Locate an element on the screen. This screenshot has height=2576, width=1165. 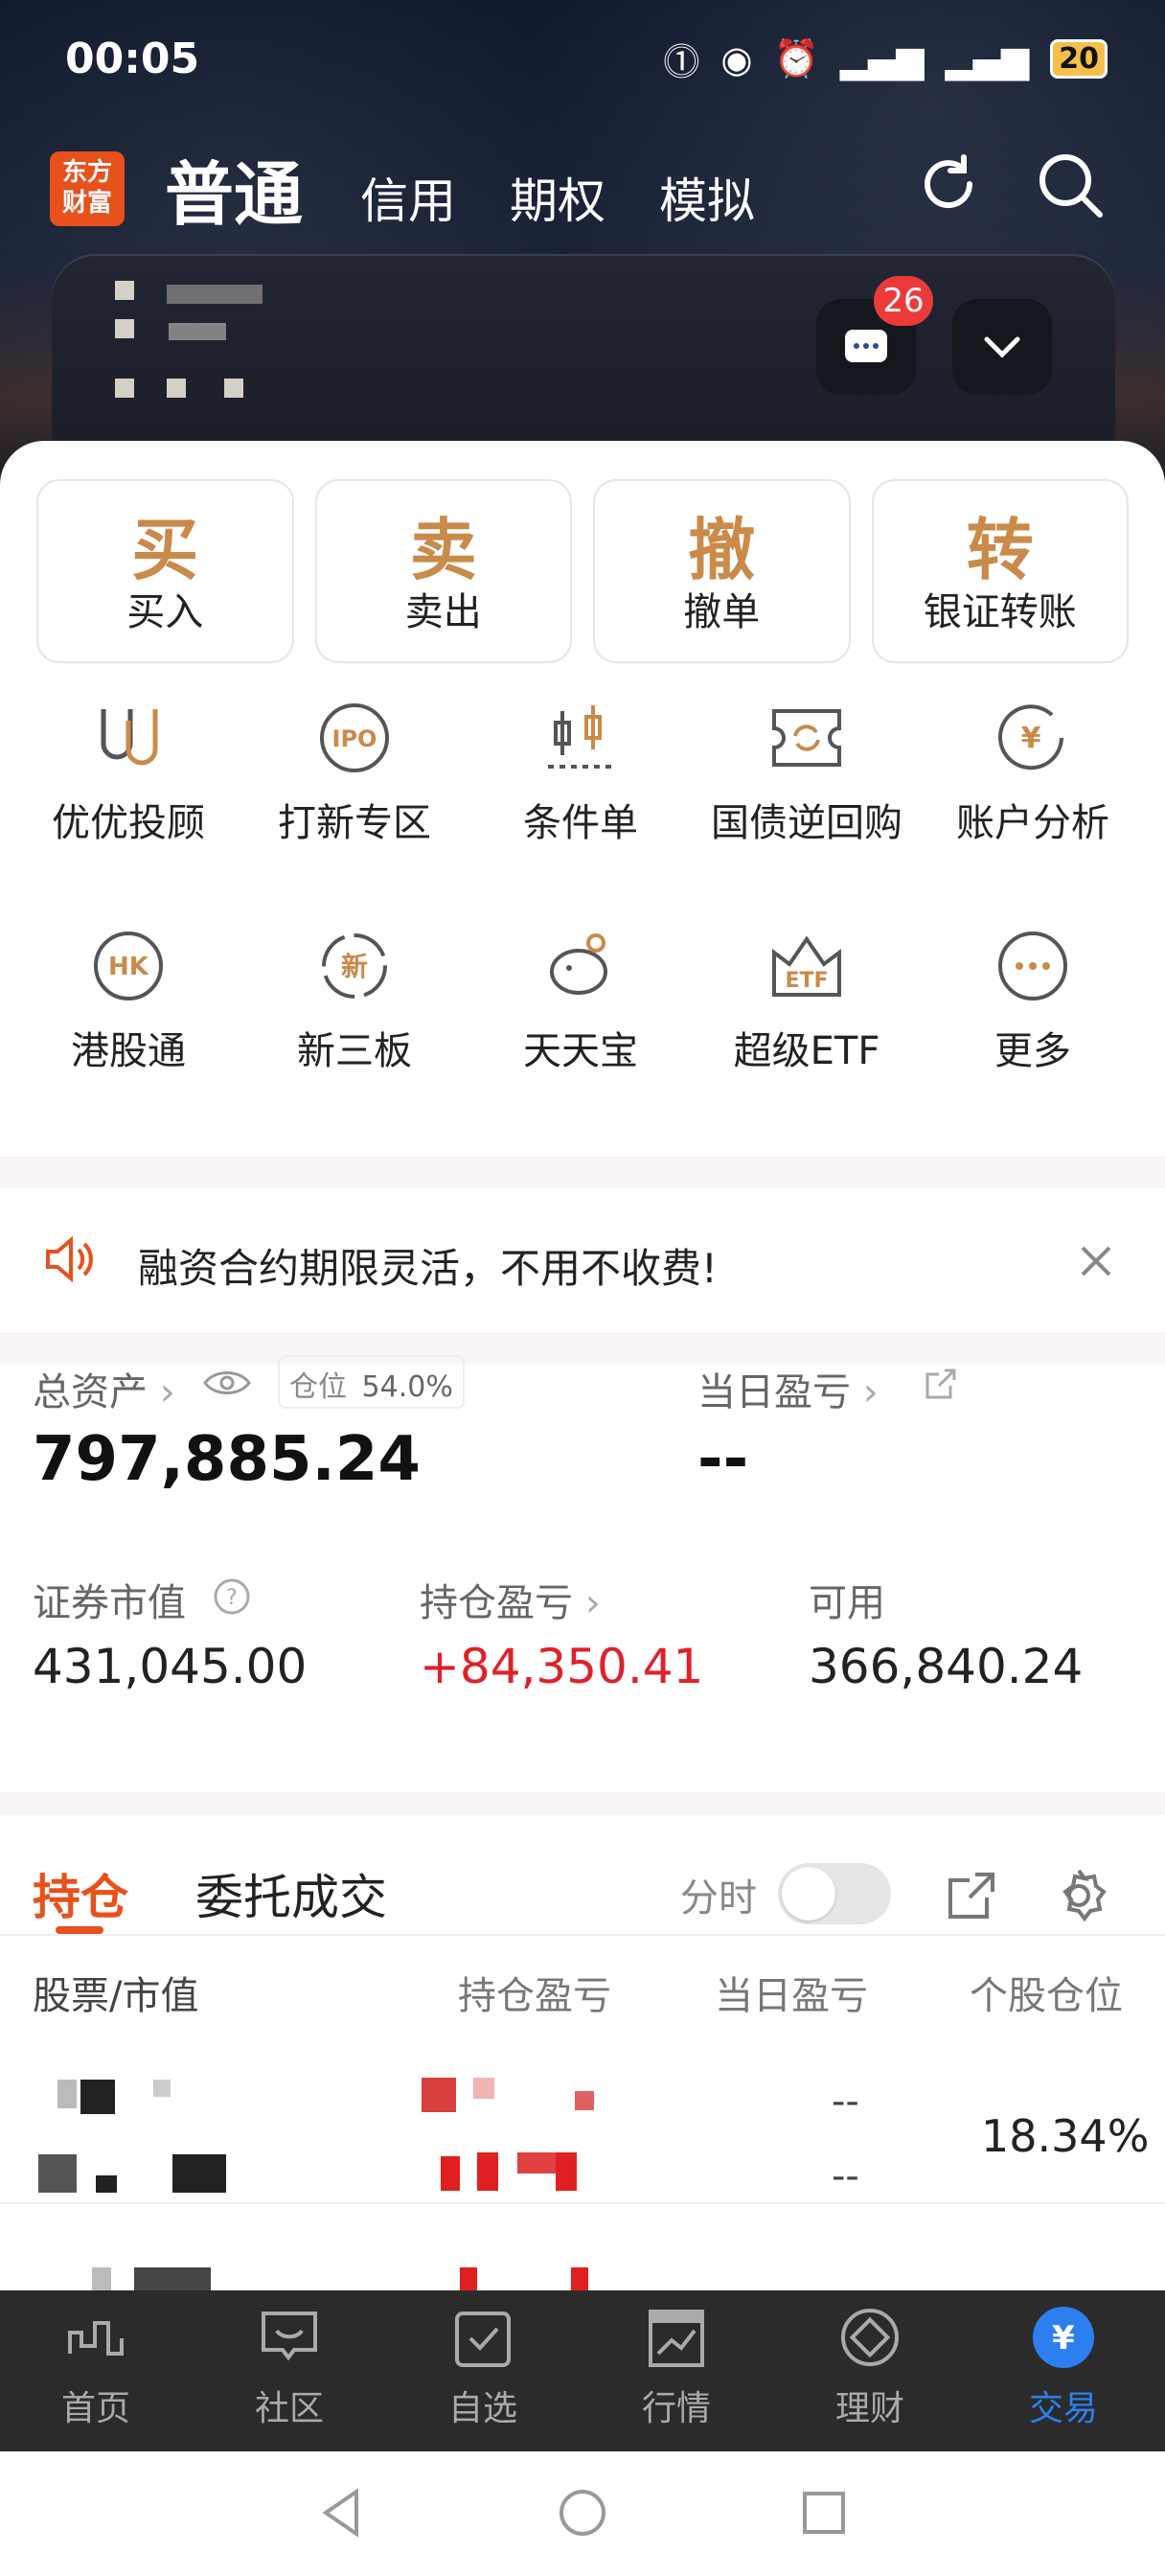
total-assets-label: 总资产 › is located at coordinates (104, 1388).